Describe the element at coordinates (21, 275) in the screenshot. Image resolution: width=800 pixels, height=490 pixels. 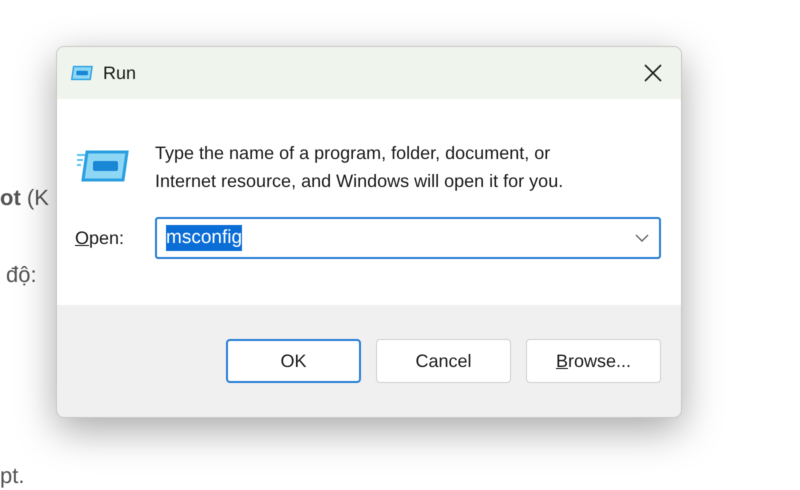
I see `document-text: độ:` at that location.